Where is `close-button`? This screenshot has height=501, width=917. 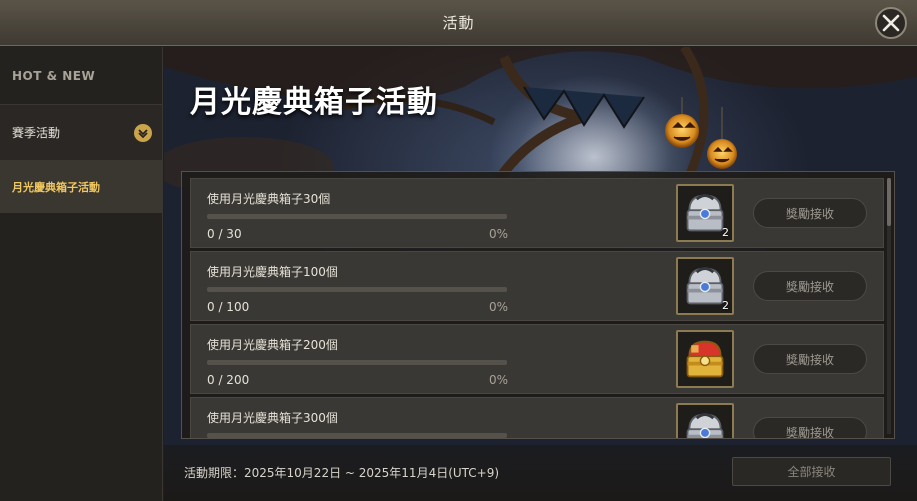 close-button is located at coordinates (891, 23).